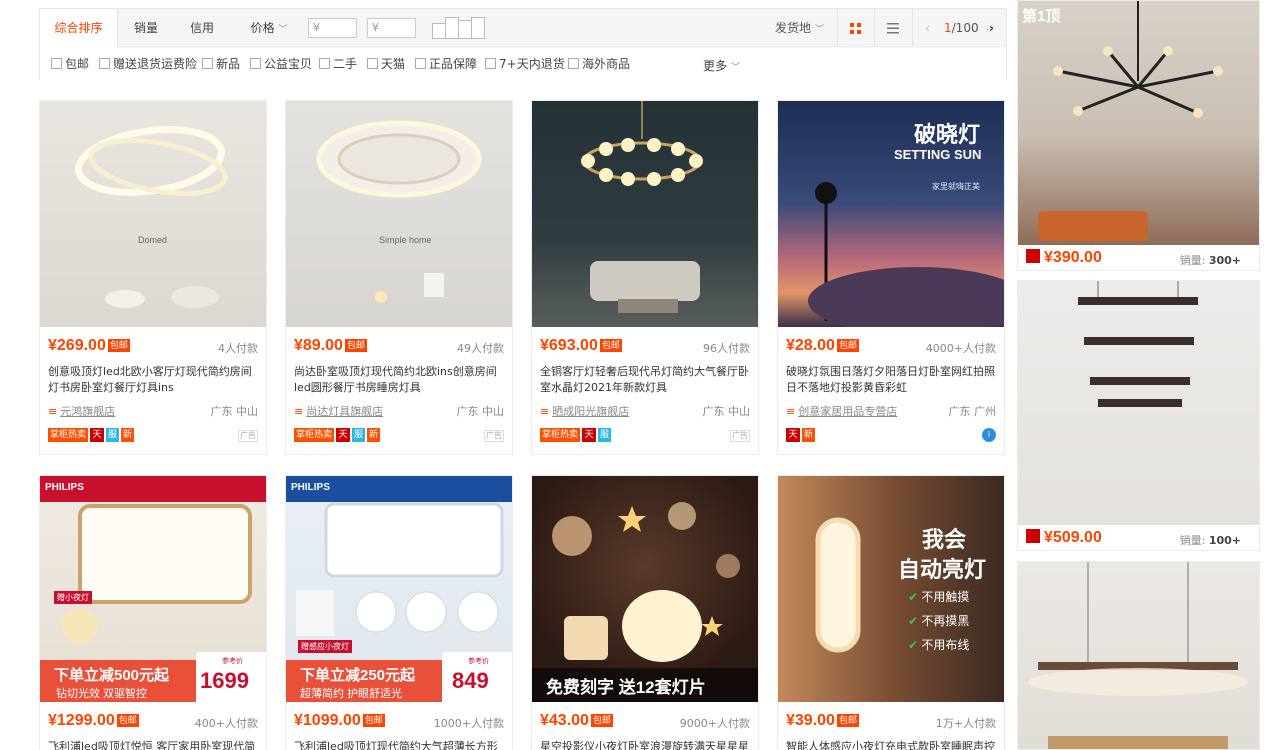  Describe the element at coordinates (202, 28) in the screenshot. I see `sort-tab-credit: 信用` at that location.